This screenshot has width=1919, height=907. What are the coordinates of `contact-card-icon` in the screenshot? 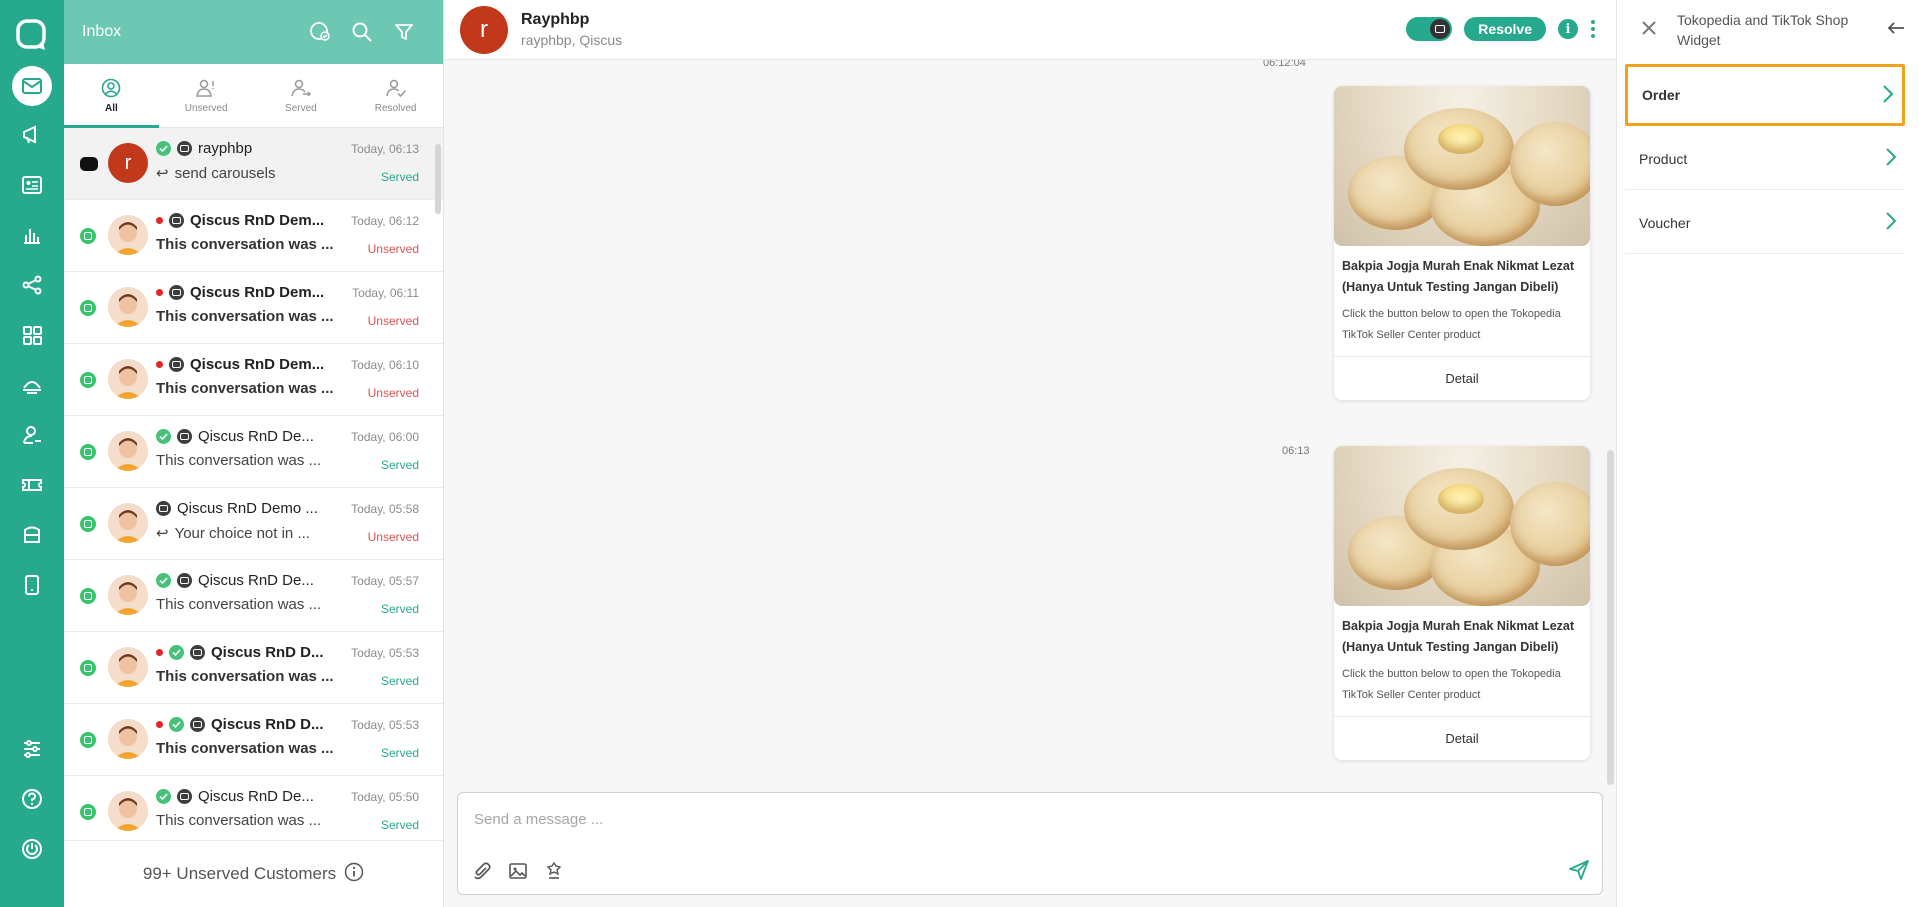 It's located at (32, 185).